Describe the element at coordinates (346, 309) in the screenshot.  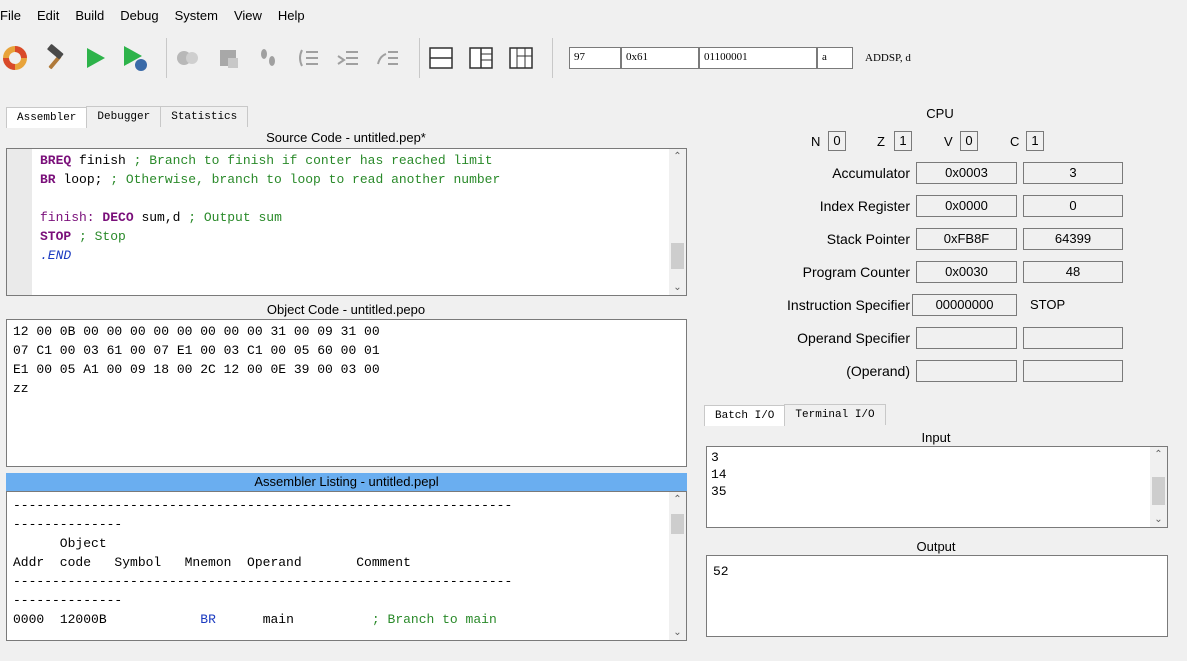
I see `object-code-title: Object Code - untitled.pepo` at that location.